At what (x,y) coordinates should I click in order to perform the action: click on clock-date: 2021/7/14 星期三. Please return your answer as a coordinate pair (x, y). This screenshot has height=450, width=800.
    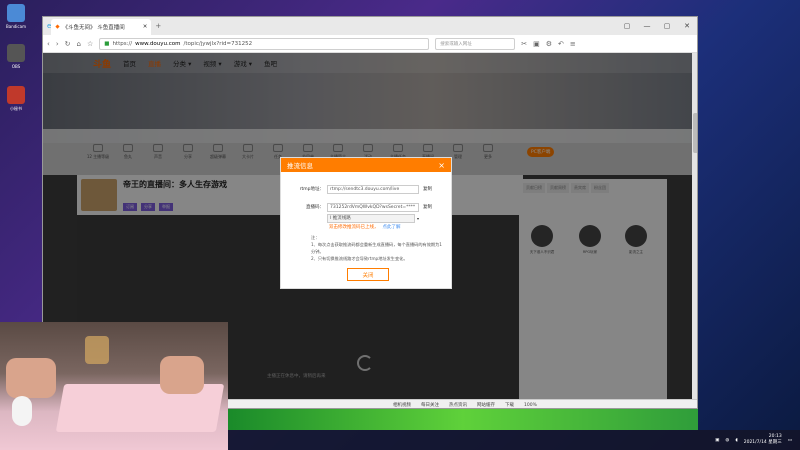
    Looking at the image, I should click on (762, 442).